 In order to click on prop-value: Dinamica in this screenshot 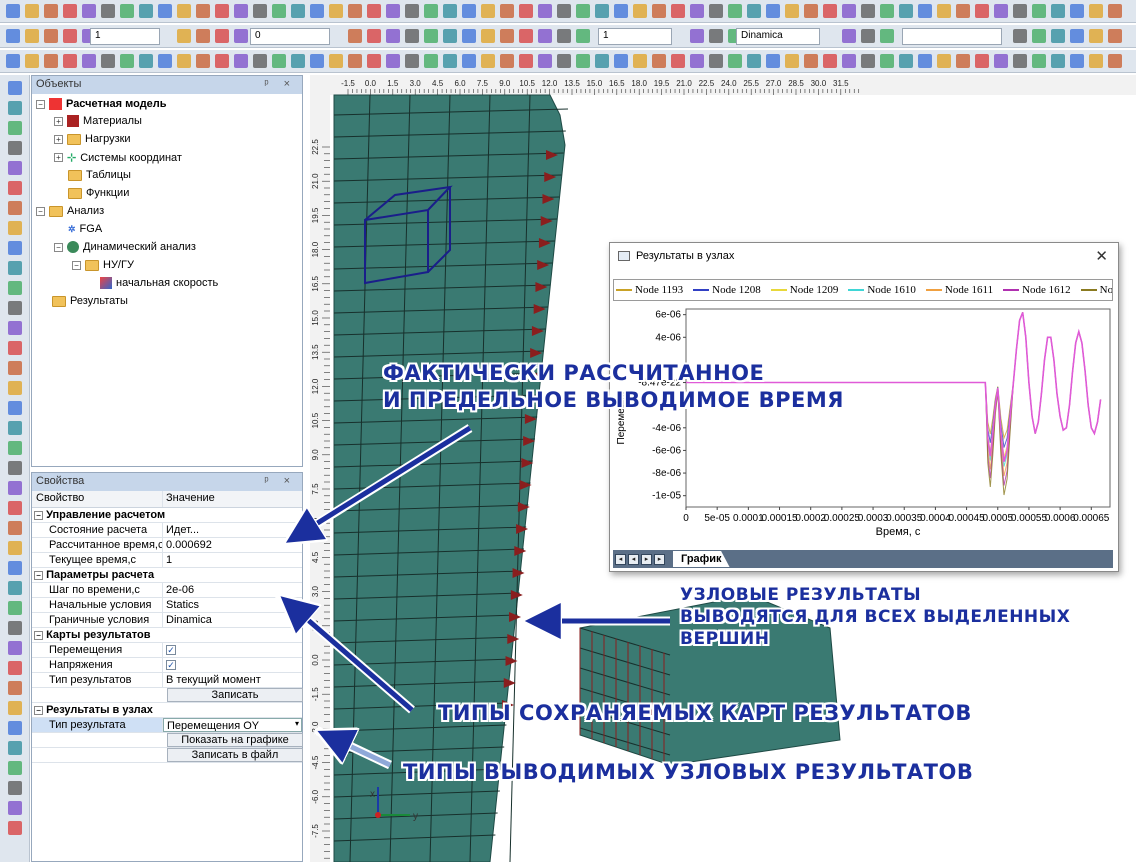, I will do `click(232, 620)`.